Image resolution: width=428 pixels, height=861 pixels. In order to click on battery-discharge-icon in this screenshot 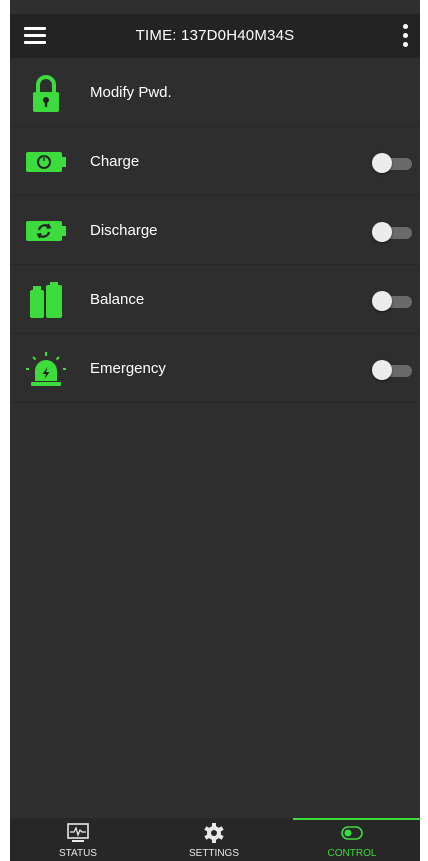, I will do `click(46, 231)`.